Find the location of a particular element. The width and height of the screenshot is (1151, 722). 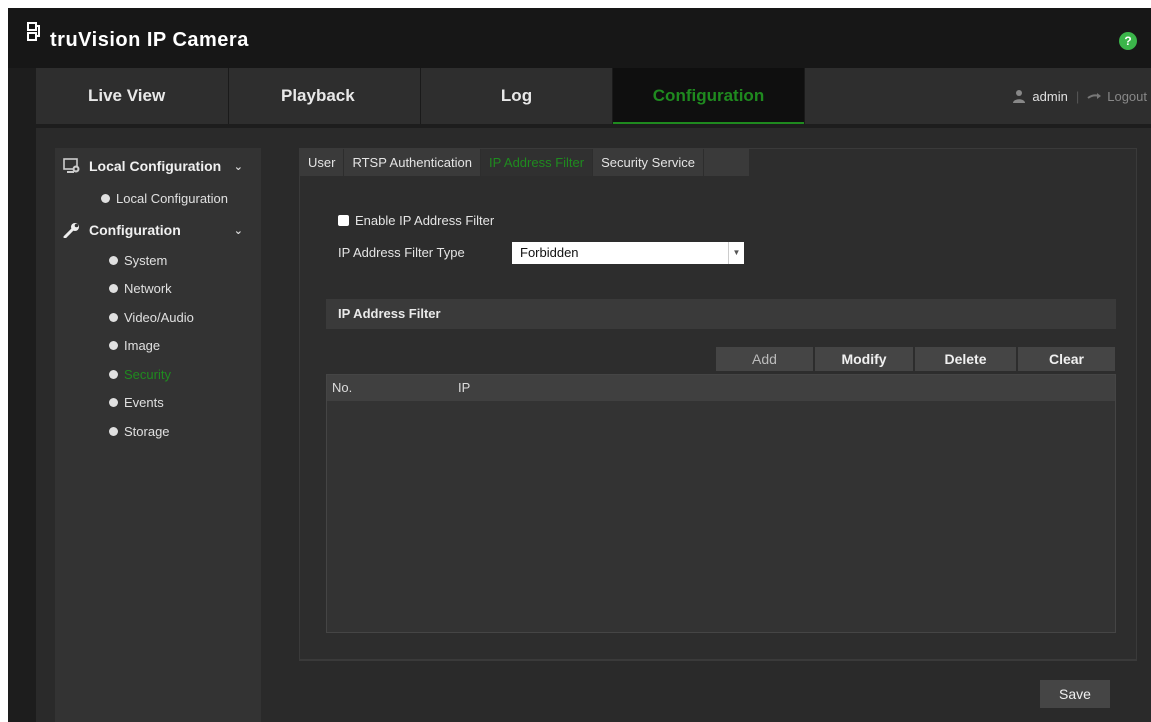

sidebar-group-label: Configuration is located at coordinates (135, 230).